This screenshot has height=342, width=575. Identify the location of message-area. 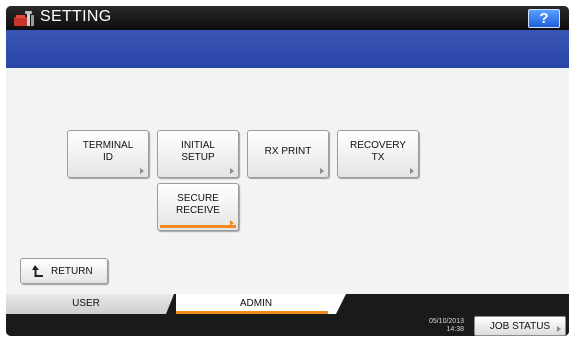
(287, 49).